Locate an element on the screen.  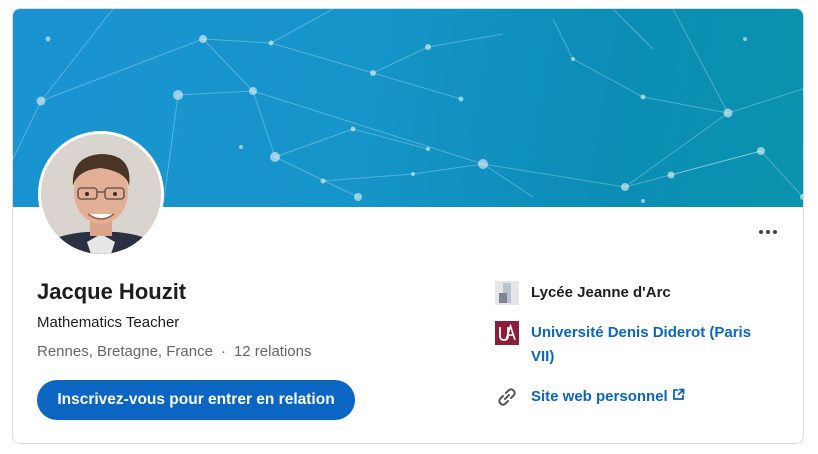
more-options-button is located at coordinates (768, 232).